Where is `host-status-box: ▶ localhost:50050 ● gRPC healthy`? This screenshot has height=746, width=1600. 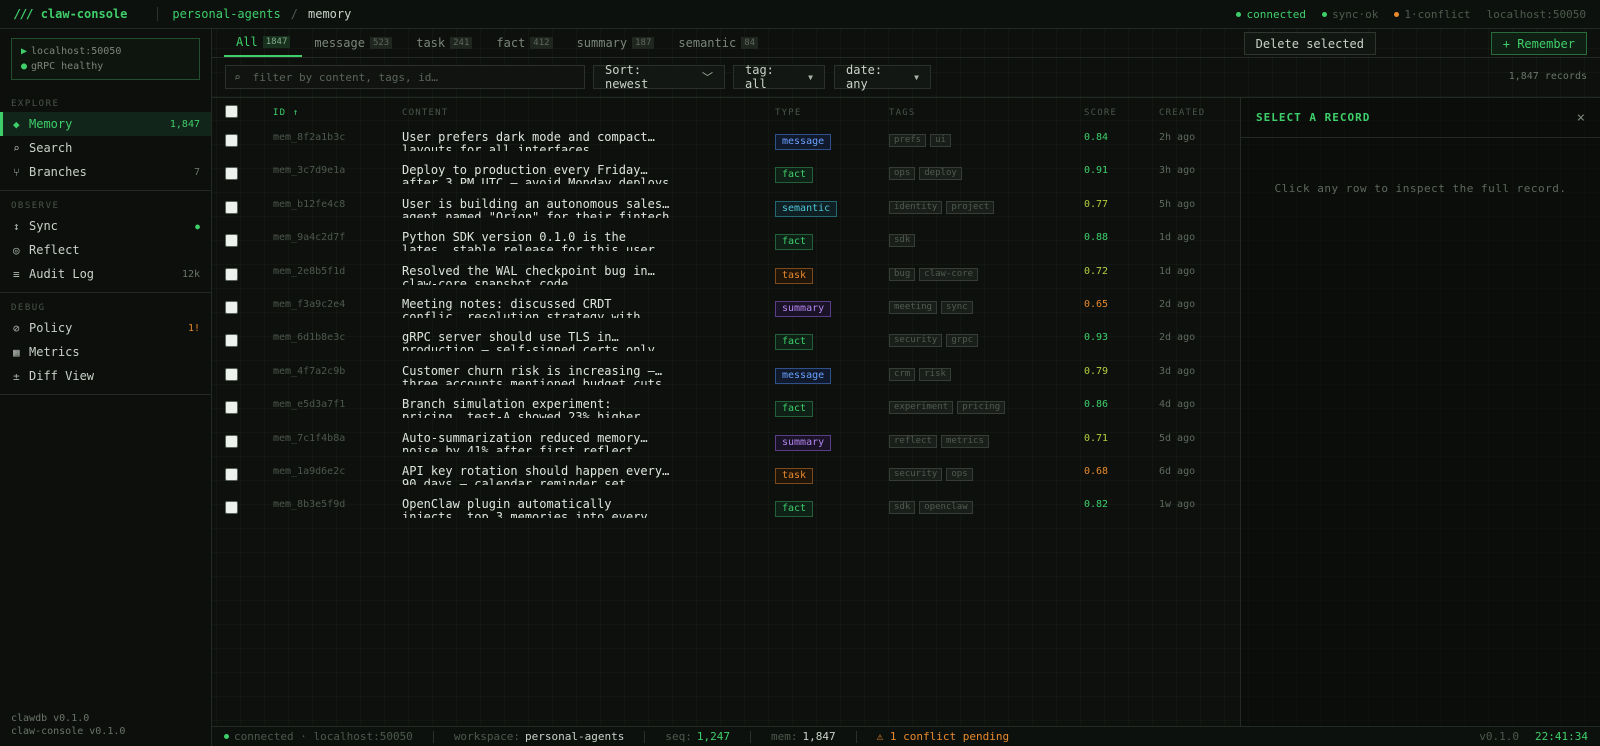 host-status-box: ▶ localhost:50050 ● gRPC healthy is located at coordinates (105, 59).